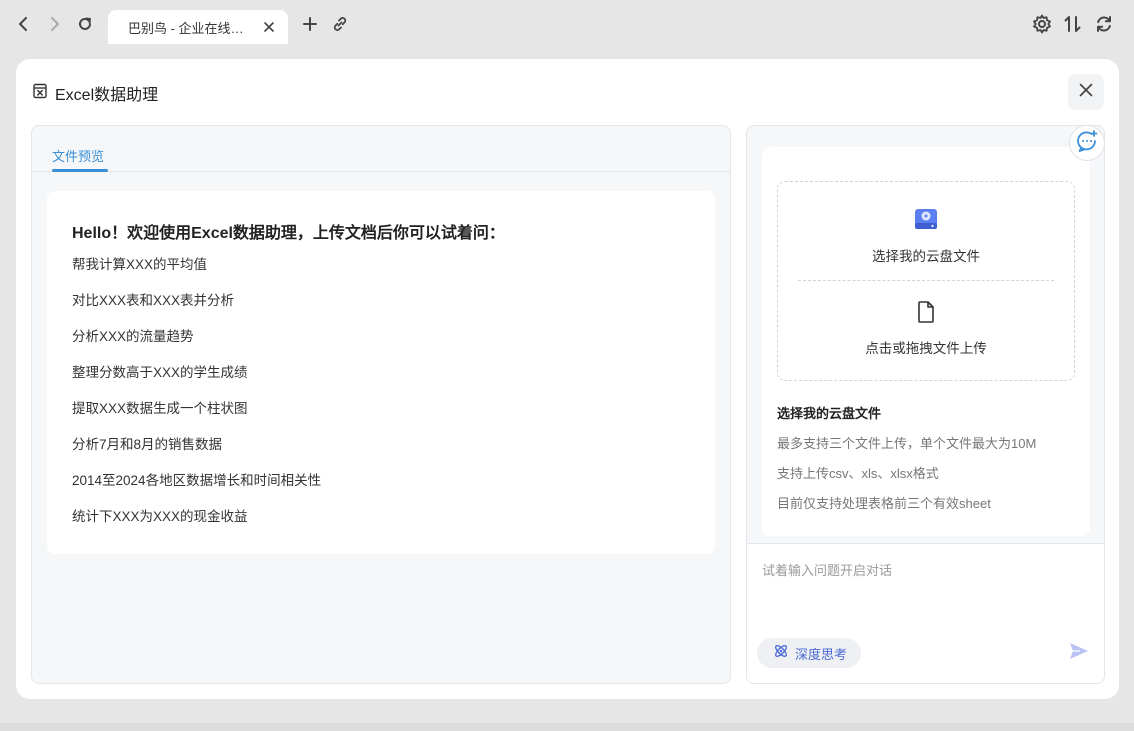  I want to click on local-upload: 点击或拖拽文件上传, so click(926, 328).